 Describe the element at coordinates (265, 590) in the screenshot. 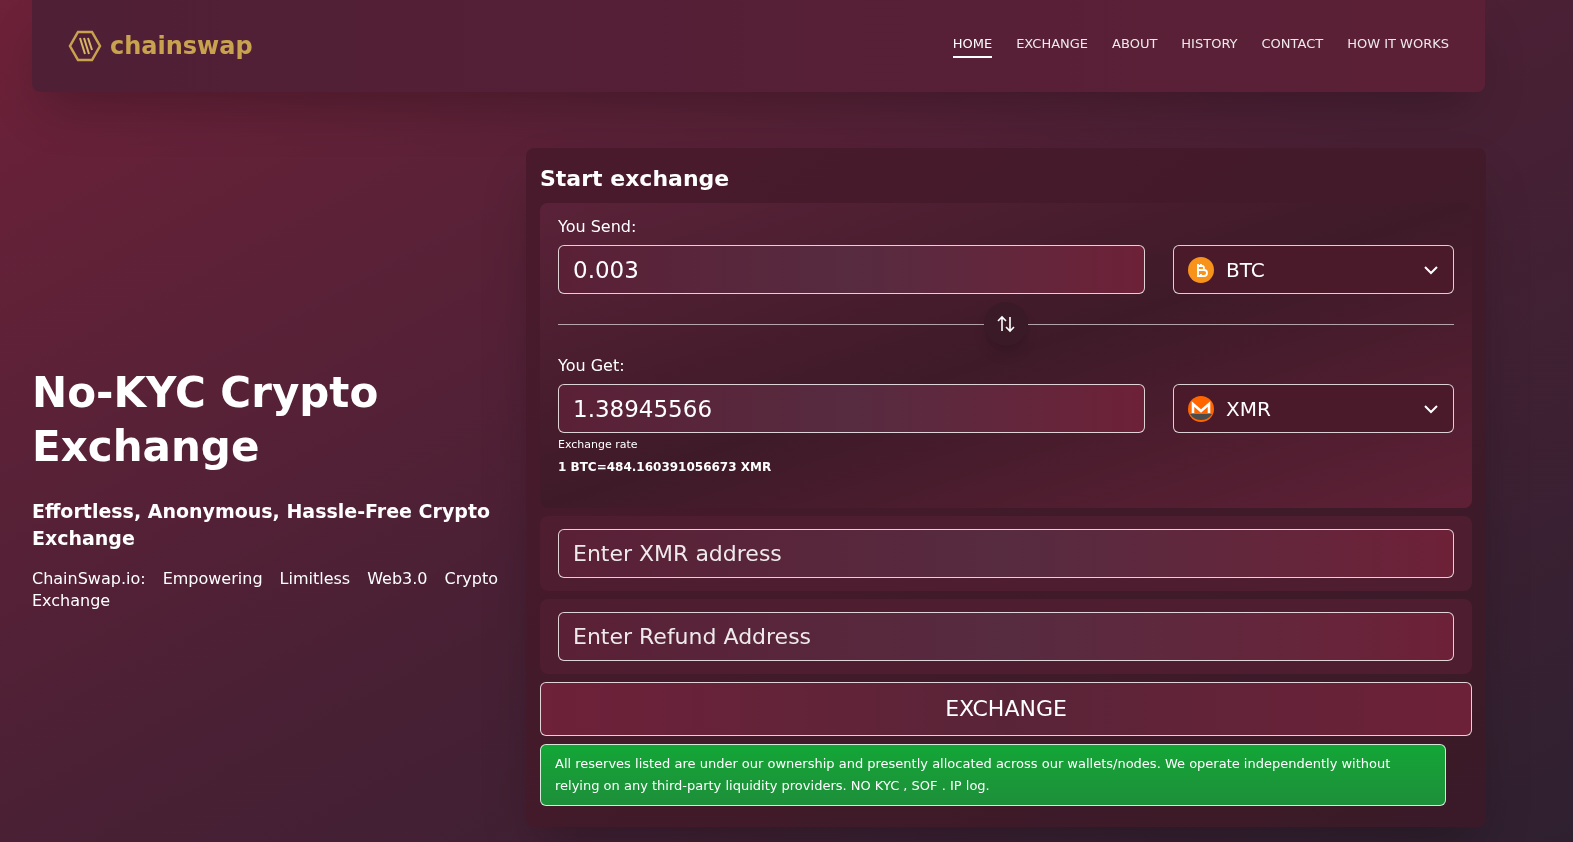

I see `hero-description: ChainSwap.io: Empowering Limitless Web3.0 Crypto Exchange` at that location.